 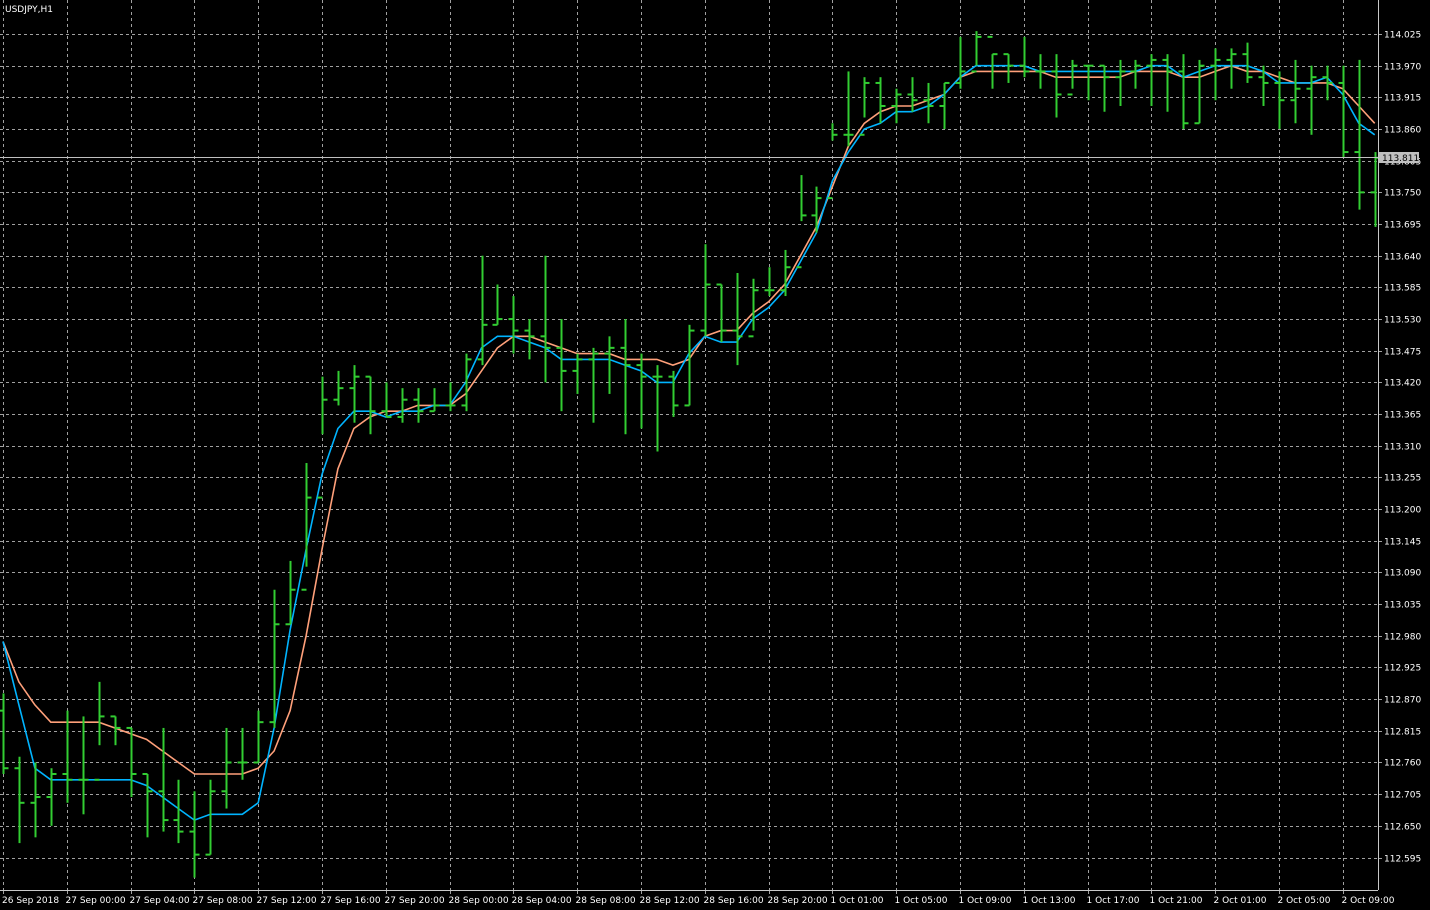 I want to click on y-tick-label: 112.595, so click(x=1402, y=860).